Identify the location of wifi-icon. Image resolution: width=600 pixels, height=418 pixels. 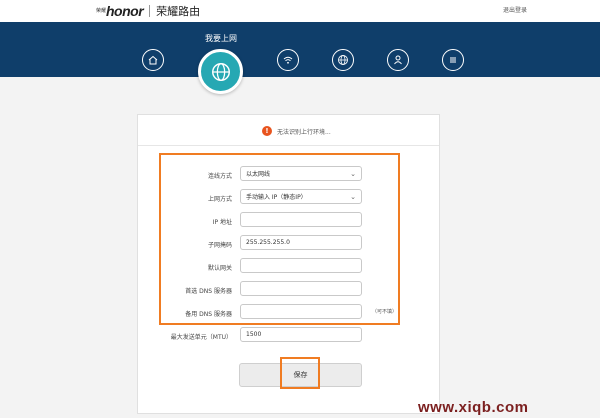
(288, 60).